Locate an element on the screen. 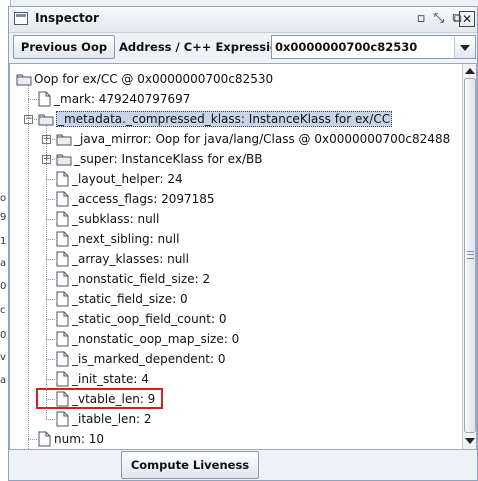  background-text-fragment: 1 is located at coordinates (3, 241).